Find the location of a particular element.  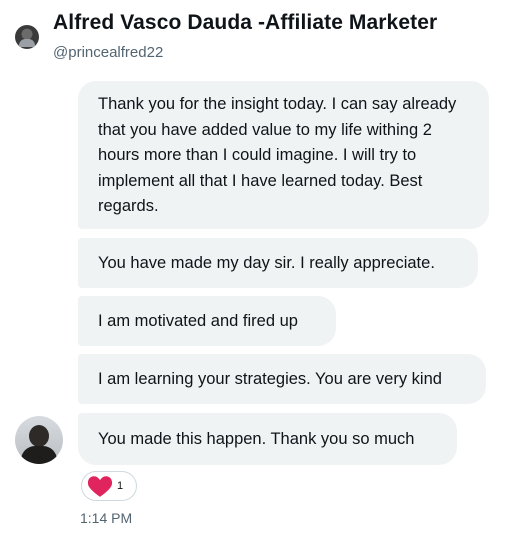

avatar-head is located at coordinates (39, 436).